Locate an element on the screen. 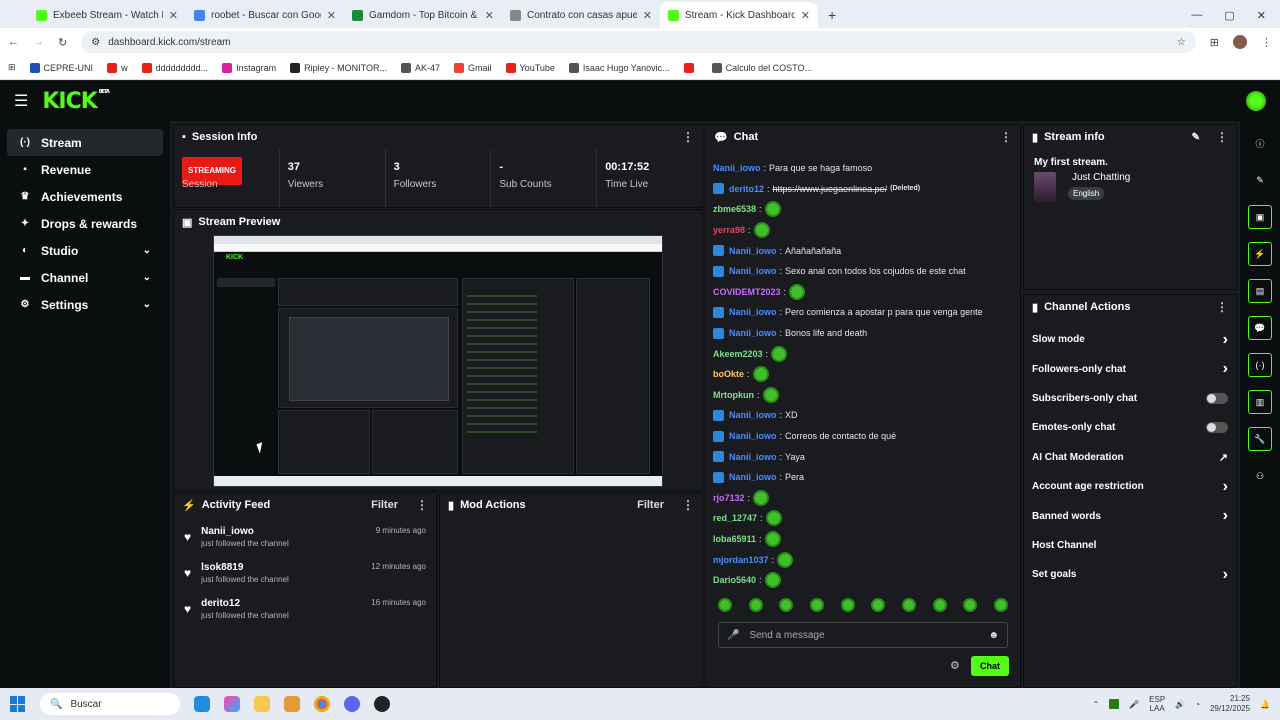 This screenshot has height=720, width=1280. user-avatar is located at coordinates (1256, 101).